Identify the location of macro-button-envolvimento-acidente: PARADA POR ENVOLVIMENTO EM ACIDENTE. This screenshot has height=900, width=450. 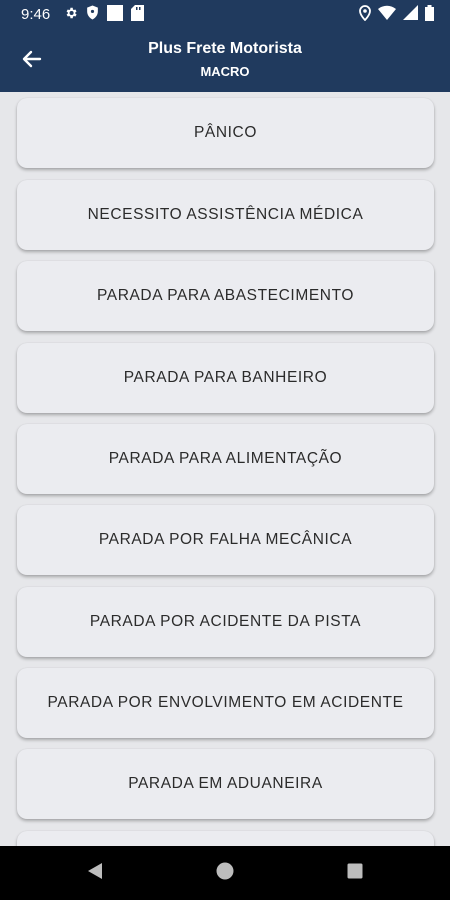
(225, 703).